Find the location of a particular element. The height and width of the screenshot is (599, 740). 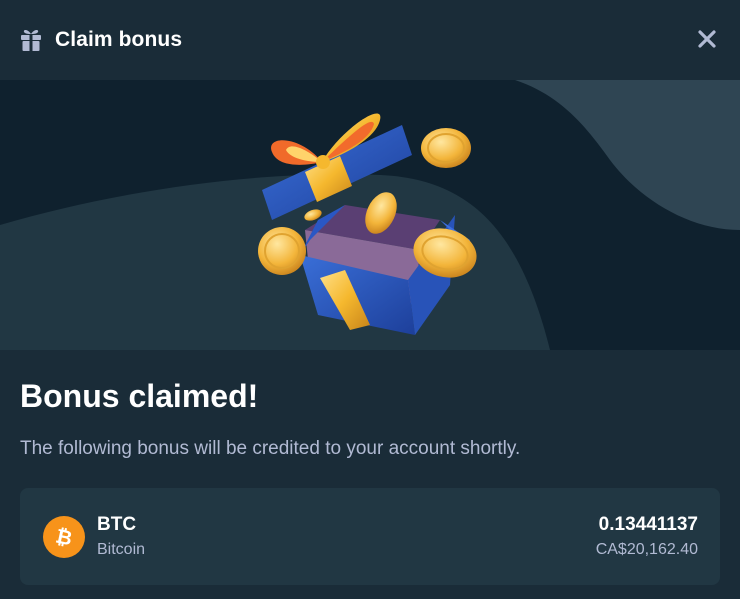

gift-icon is located at coordinates (31, 40).